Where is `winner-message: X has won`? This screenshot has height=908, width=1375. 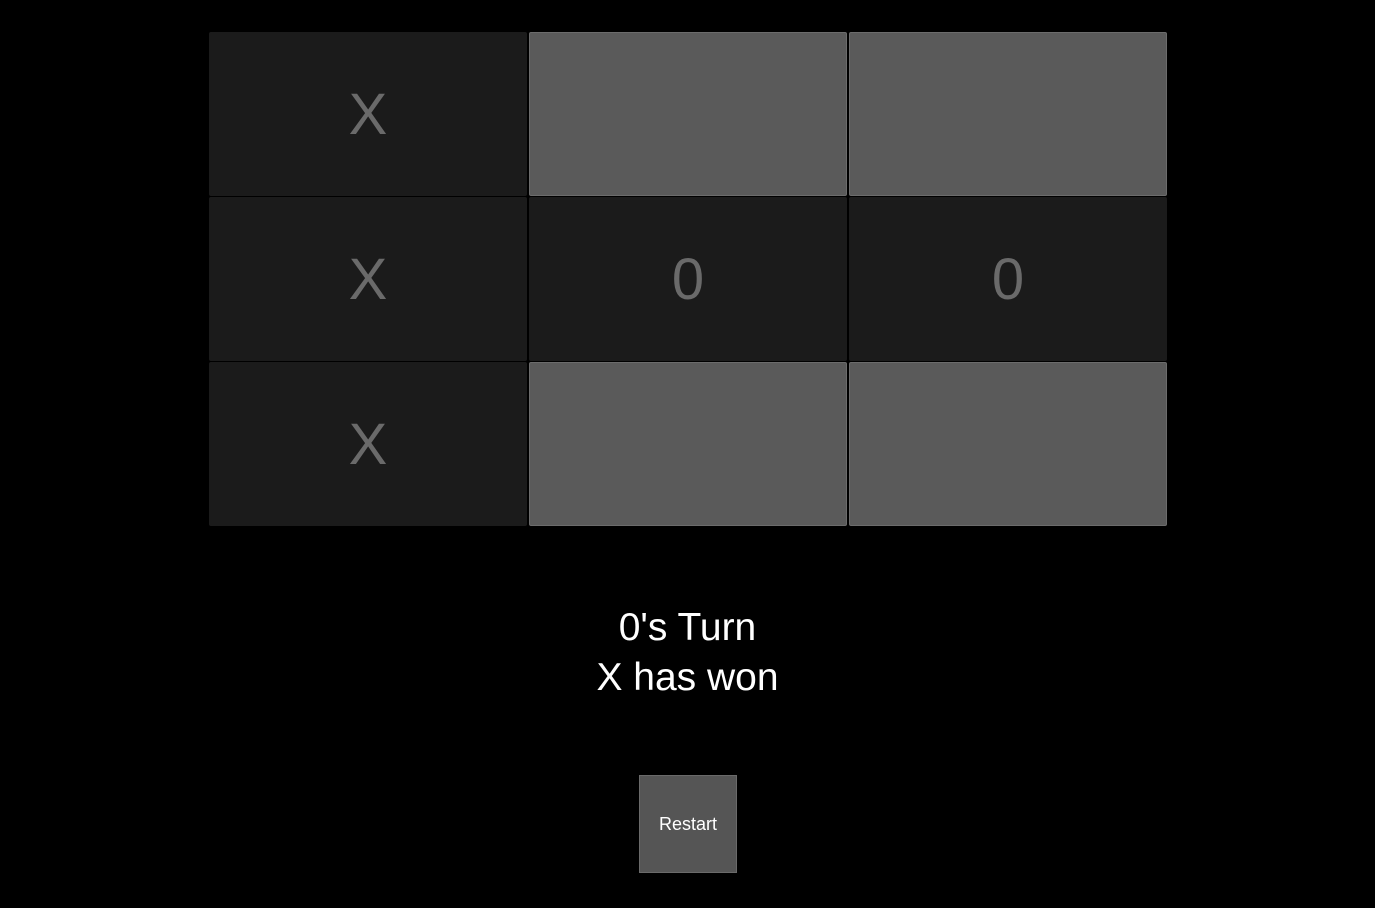
winner-message: X has won is located at coordinates (687, 677).